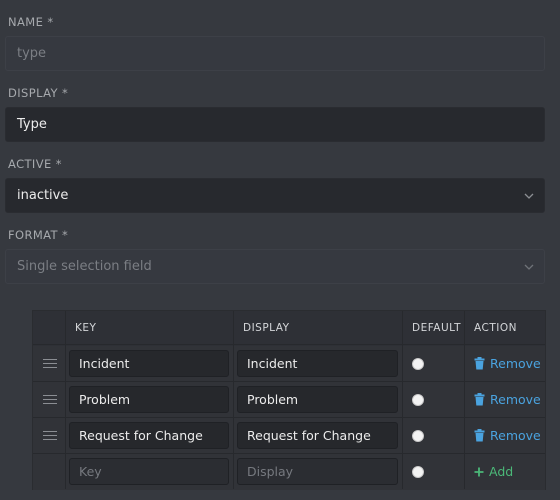  I want to click on display-input: Request for Change, so click(317, 435).